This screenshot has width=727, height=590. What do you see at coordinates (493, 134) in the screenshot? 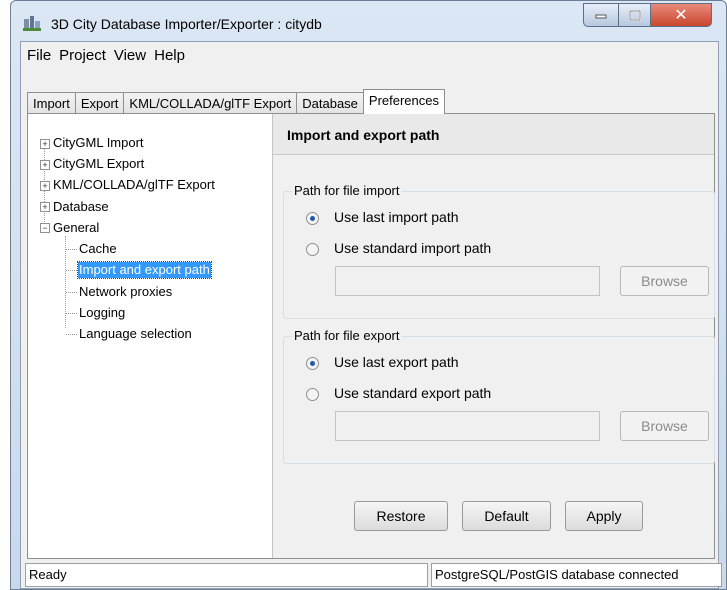
I see `settings-header: Import and export path` at bounding box center [493, 134].